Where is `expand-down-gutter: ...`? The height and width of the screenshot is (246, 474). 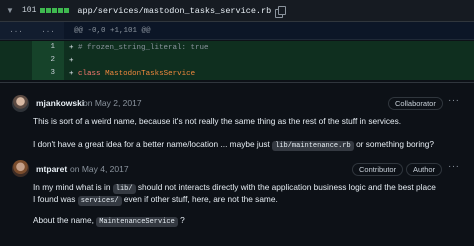
expand-down-gutter: ... is located at coordinates (48, 30).